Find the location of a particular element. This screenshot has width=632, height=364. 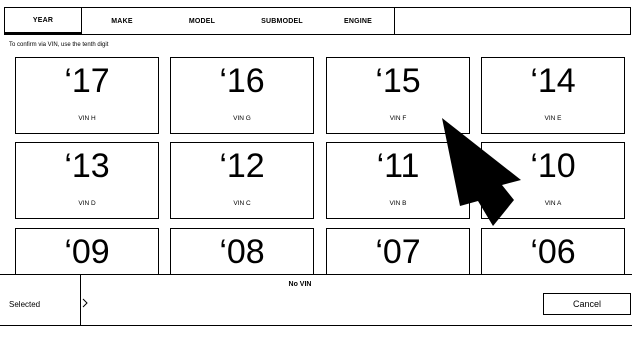

chevron-right-icon is located at coordinates (85, 303).